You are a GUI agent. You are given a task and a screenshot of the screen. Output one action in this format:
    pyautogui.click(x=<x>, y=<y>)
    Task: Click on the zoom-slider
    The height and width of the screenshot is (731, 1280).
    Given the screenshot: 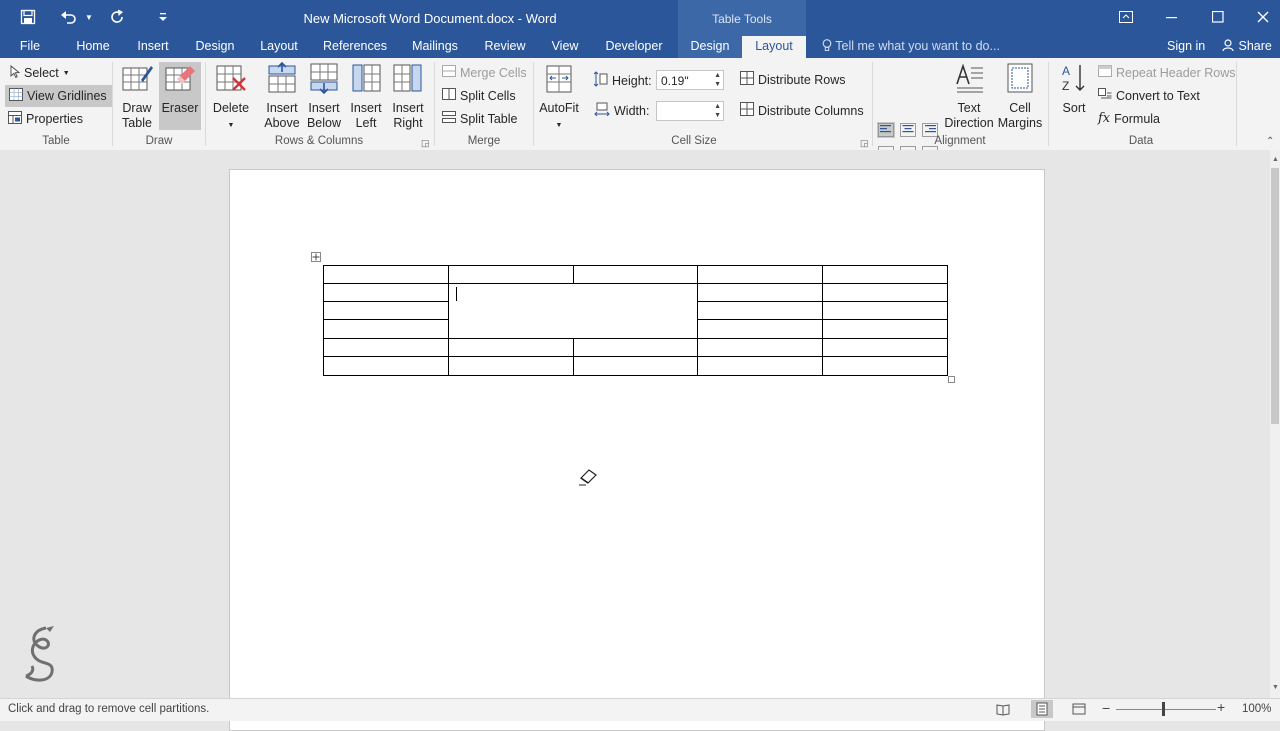 What is the action you would take?
    pyautogui.click(x=1166, y=709)
    